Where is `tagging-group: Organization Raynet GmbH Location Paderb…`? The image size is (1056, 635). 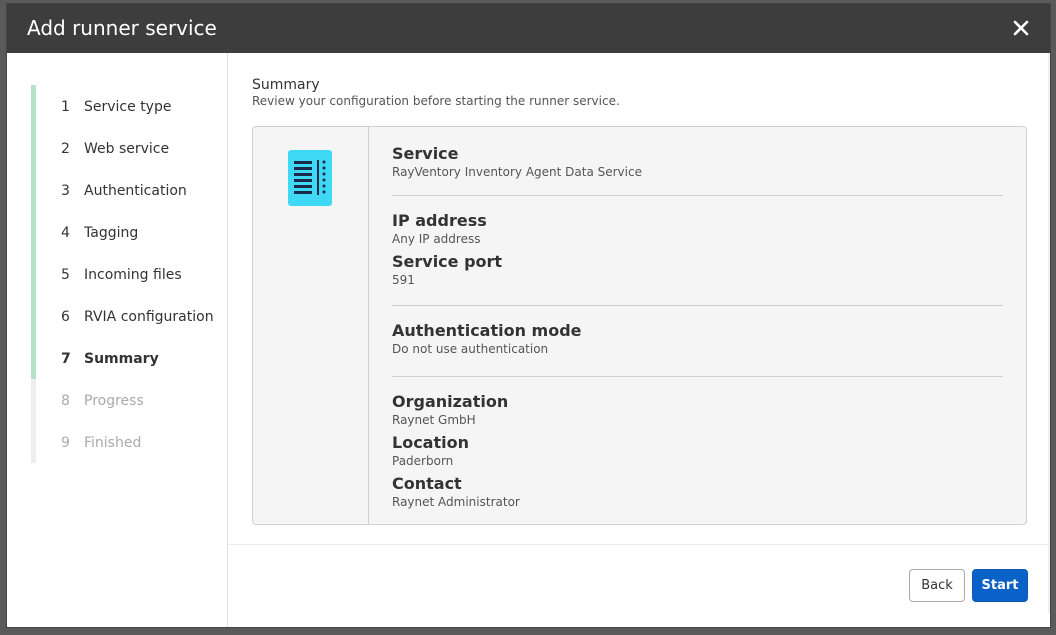 tagging-group: Organization Raynet GmbH Location Paderb… is located at coordinates (697, 443).